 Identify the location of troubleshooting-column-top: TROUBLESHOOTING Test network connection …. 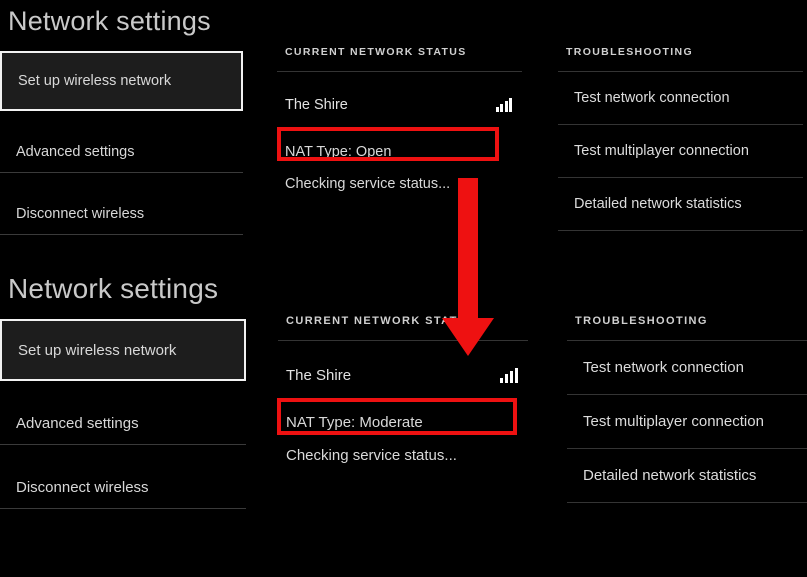
(680, 138).